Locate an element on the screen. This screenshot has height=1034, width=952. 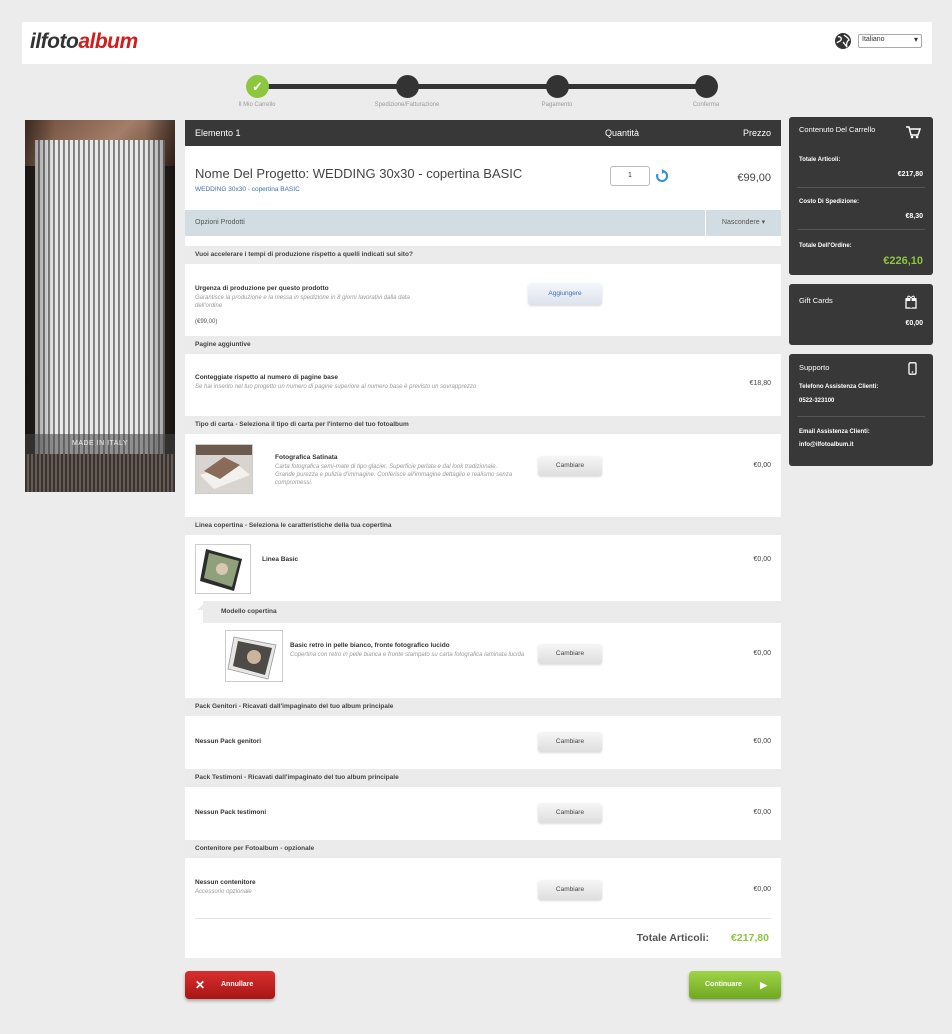
container-desc: Accessorio opzionale is located at coordinates (223, 892).